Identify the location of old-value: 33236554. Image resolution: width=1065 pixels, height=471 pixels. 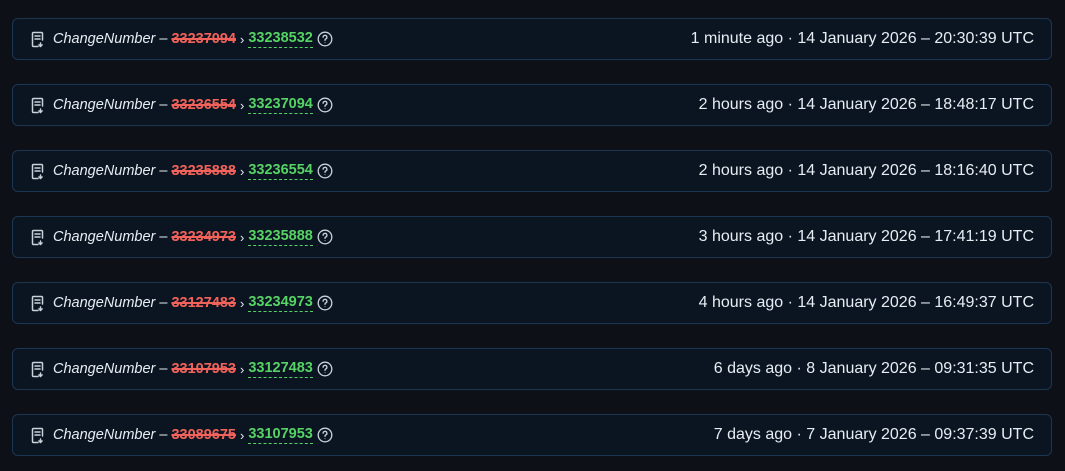
(203, 105).